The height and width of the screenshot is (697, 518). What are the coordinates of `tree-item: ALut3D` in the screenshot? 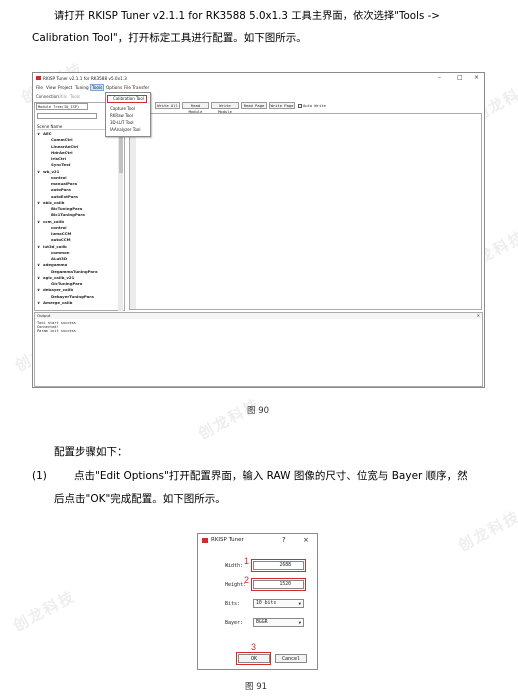 It's located at (59, 258).